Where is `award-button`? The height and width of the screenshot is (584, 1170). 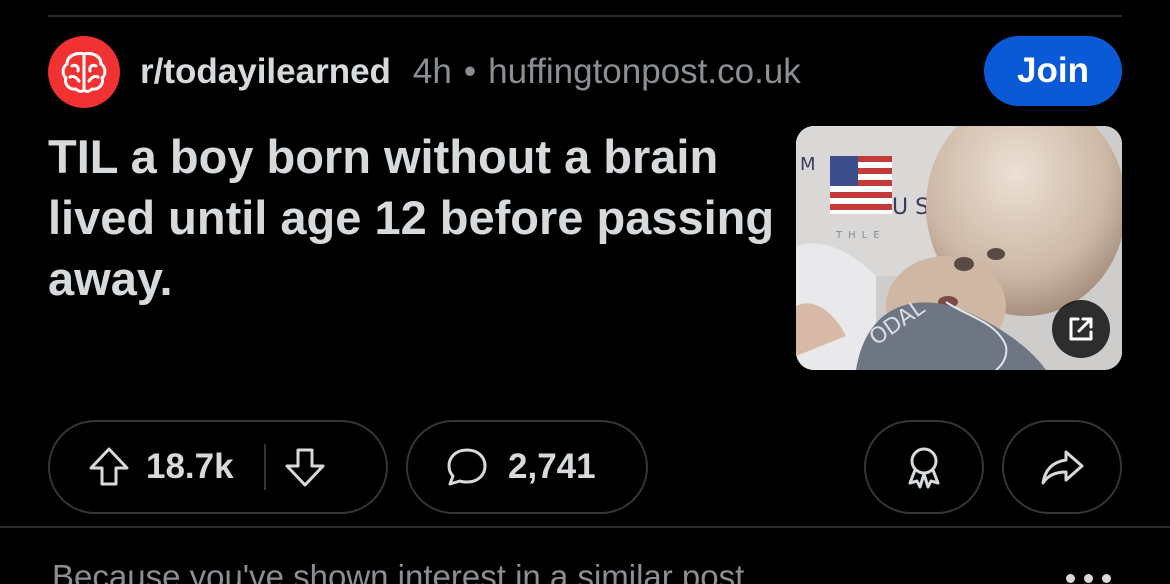 award-button is located at coordinates (924, 467).